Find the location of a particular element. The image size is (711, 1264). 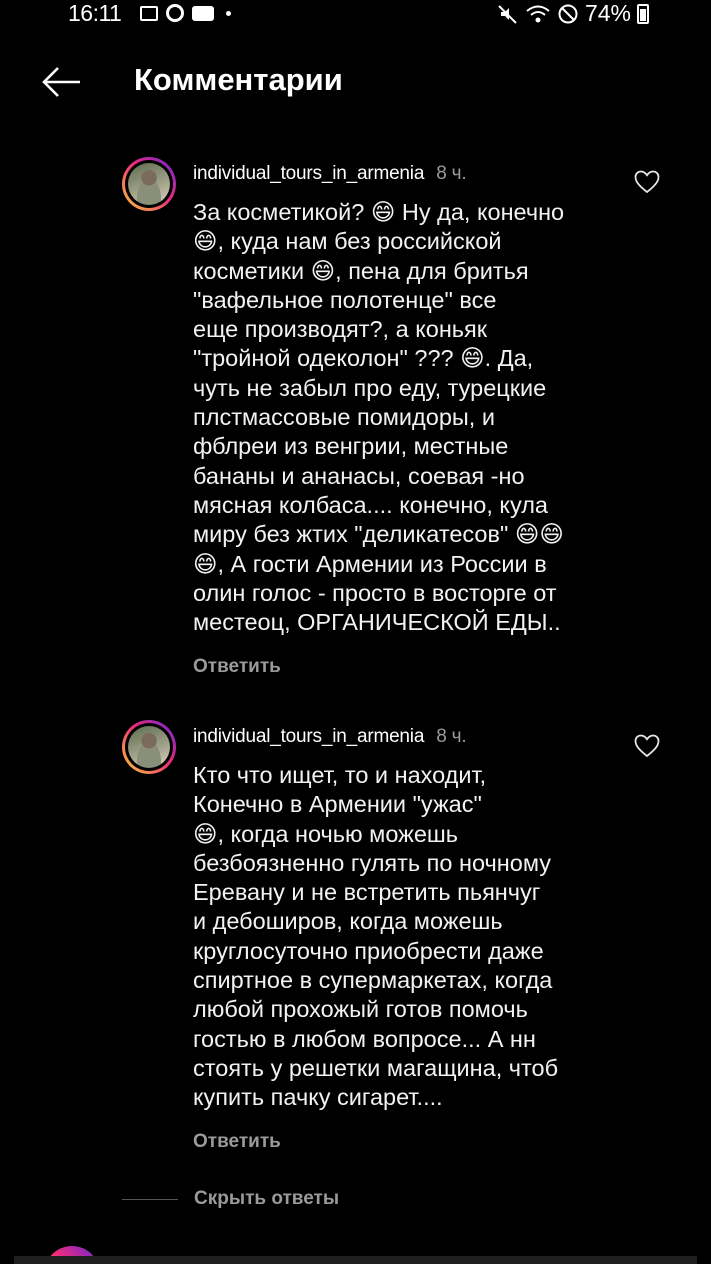

hide-replies-button: Скрыть ответы is located at coordinates (230, 1199).